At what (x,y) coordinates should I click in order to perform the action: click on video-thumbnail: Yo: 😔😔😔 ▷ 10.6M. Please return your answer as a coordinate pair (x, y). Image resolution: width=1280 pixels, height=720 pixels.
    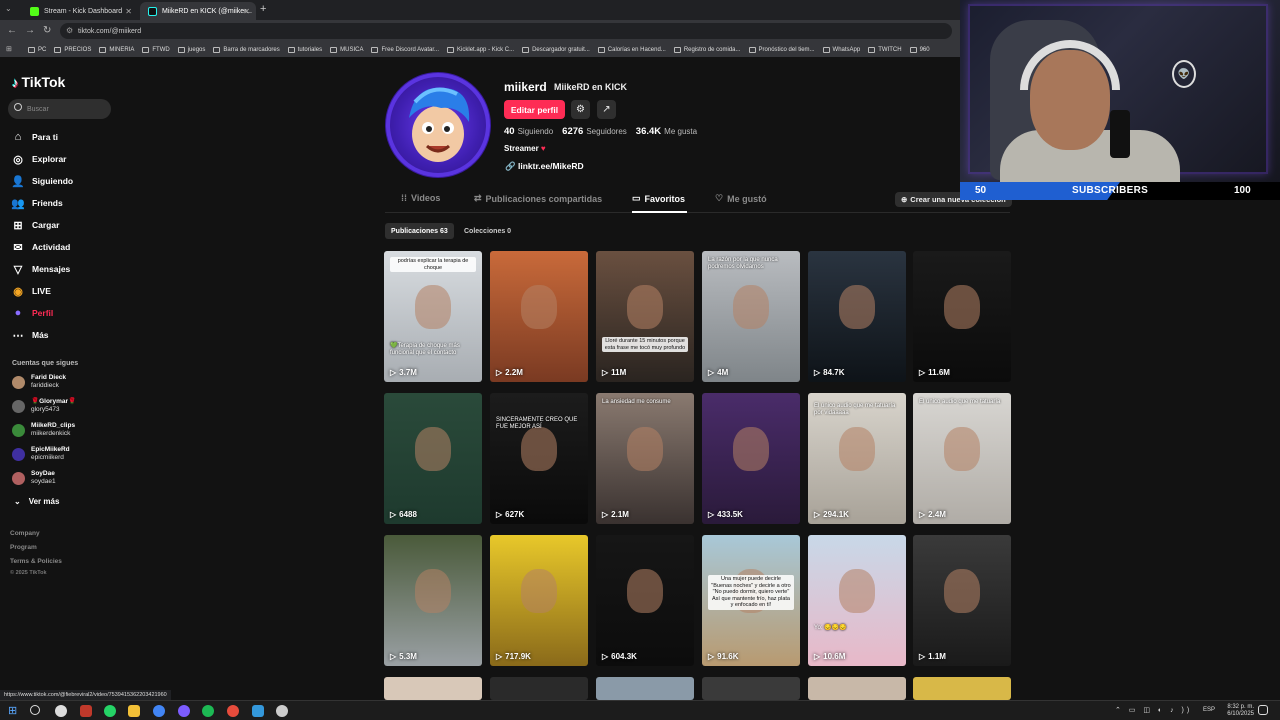
    Looking at the image, I should click on (857, 600).